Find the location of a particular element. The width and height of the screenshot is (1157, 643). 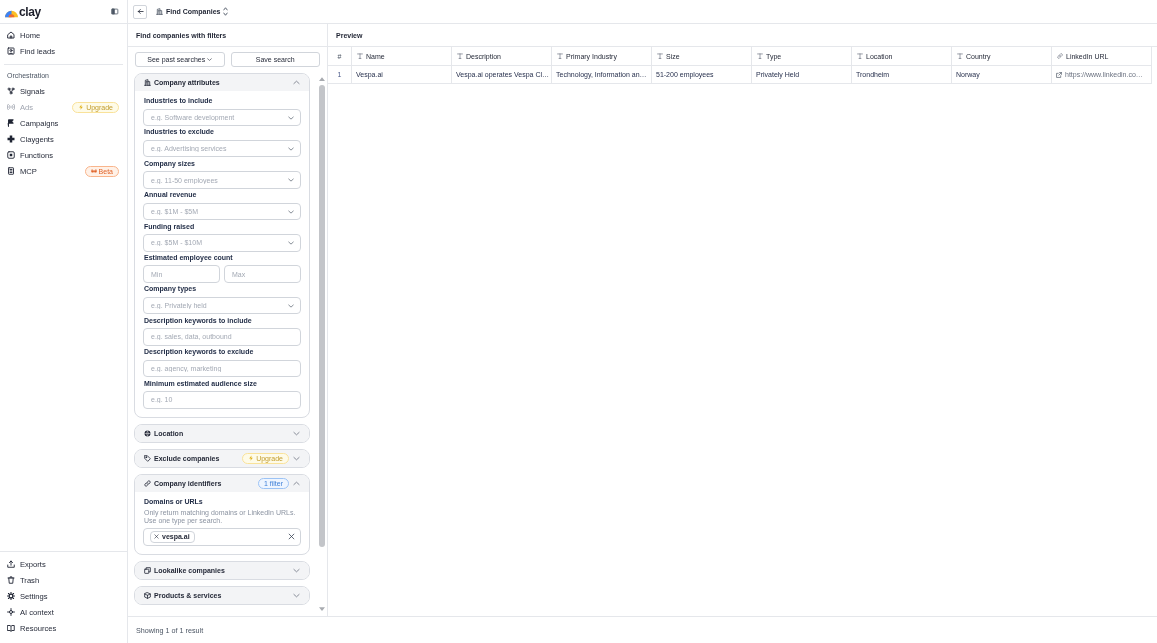

tag-icon is located at coordinates (147, 458).